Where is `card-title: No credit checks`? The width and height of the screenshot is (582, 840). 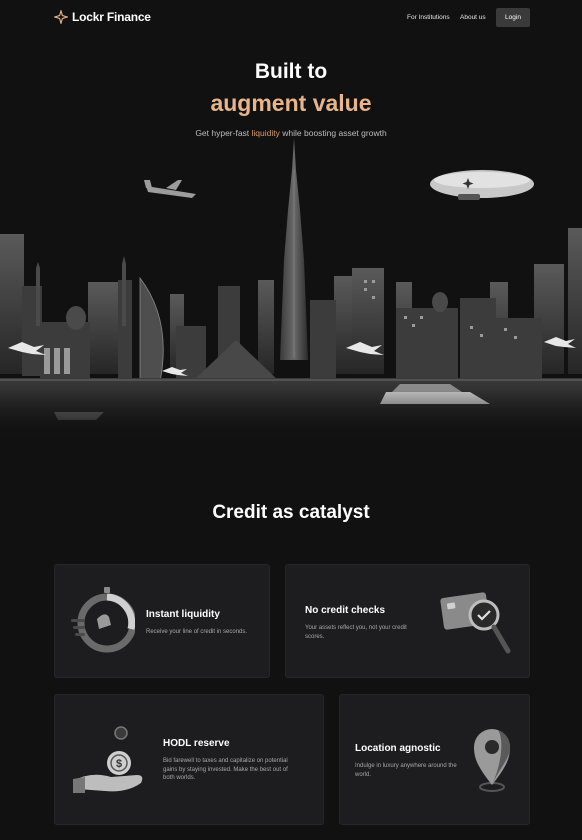
card-title: No credit checks is located at coordinates (345, 610).